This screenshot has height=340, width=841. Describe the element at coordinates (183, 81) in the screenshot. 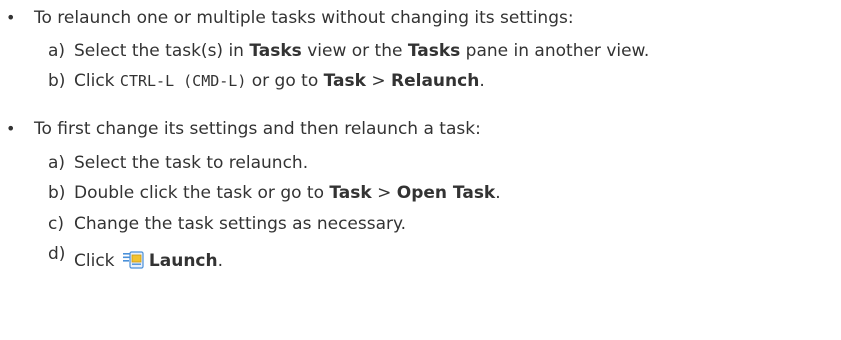

I see `keyboard-shortcut: CTRL-L (CMD-L)` at that location.